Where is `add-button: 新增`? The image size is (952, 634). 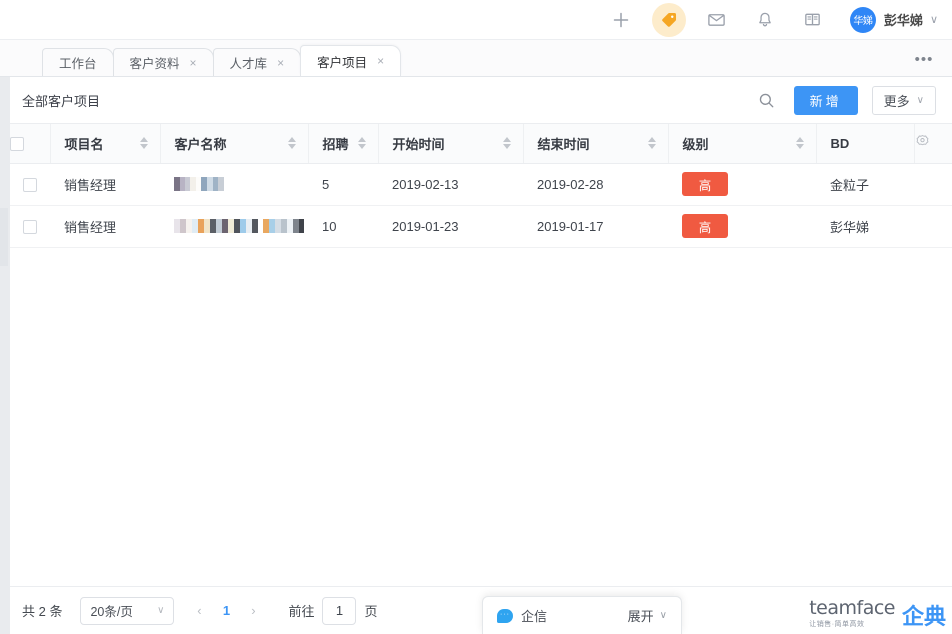
add-button: 新增 is located at coordinates (825, 100).